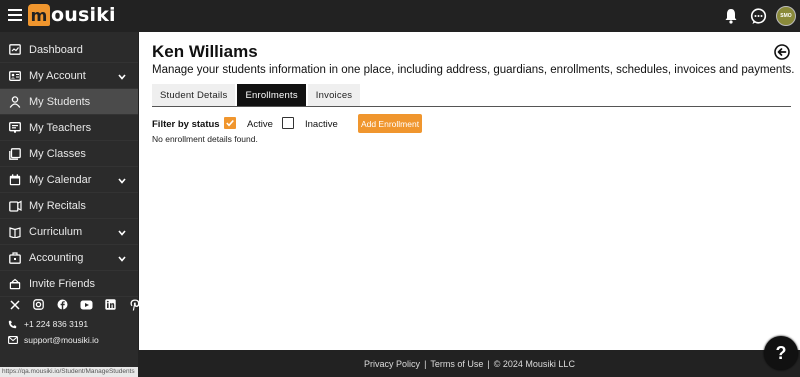 The image size is (800, 377). I want to click on sidebar-item-my-teachers: My Teachers, so click(69, 128).